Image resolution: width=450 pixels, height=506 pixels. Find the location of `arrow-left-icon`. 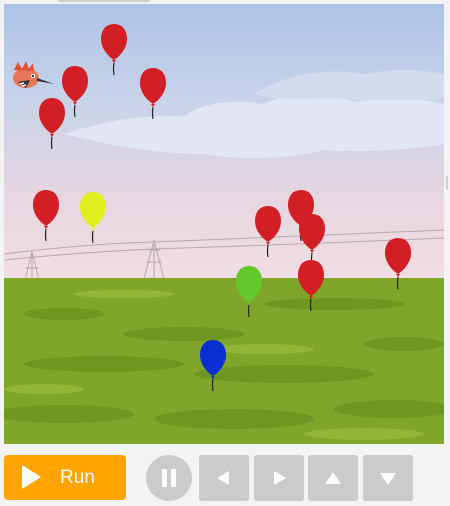

arrow-left-icon is located at coordinates (223, 478).